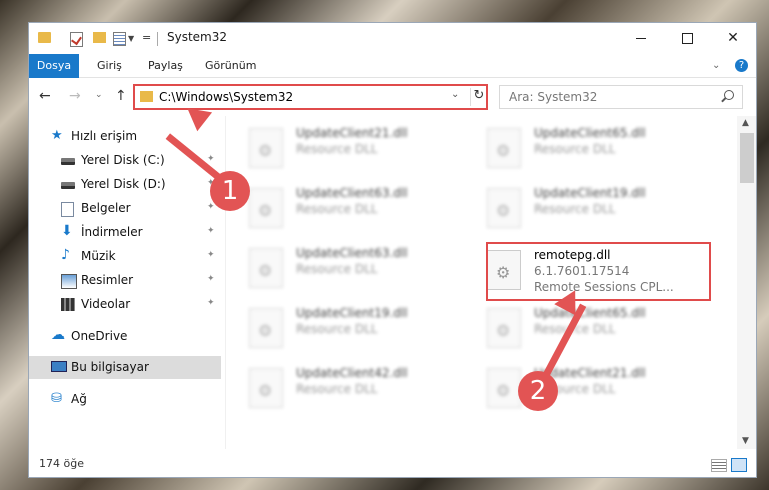 Image resolution: width=769 pixels, height=490 pixels. Describe the element at coordinates (739, 465) in the screenshot. I see `large-icons-view-icon` at that location.